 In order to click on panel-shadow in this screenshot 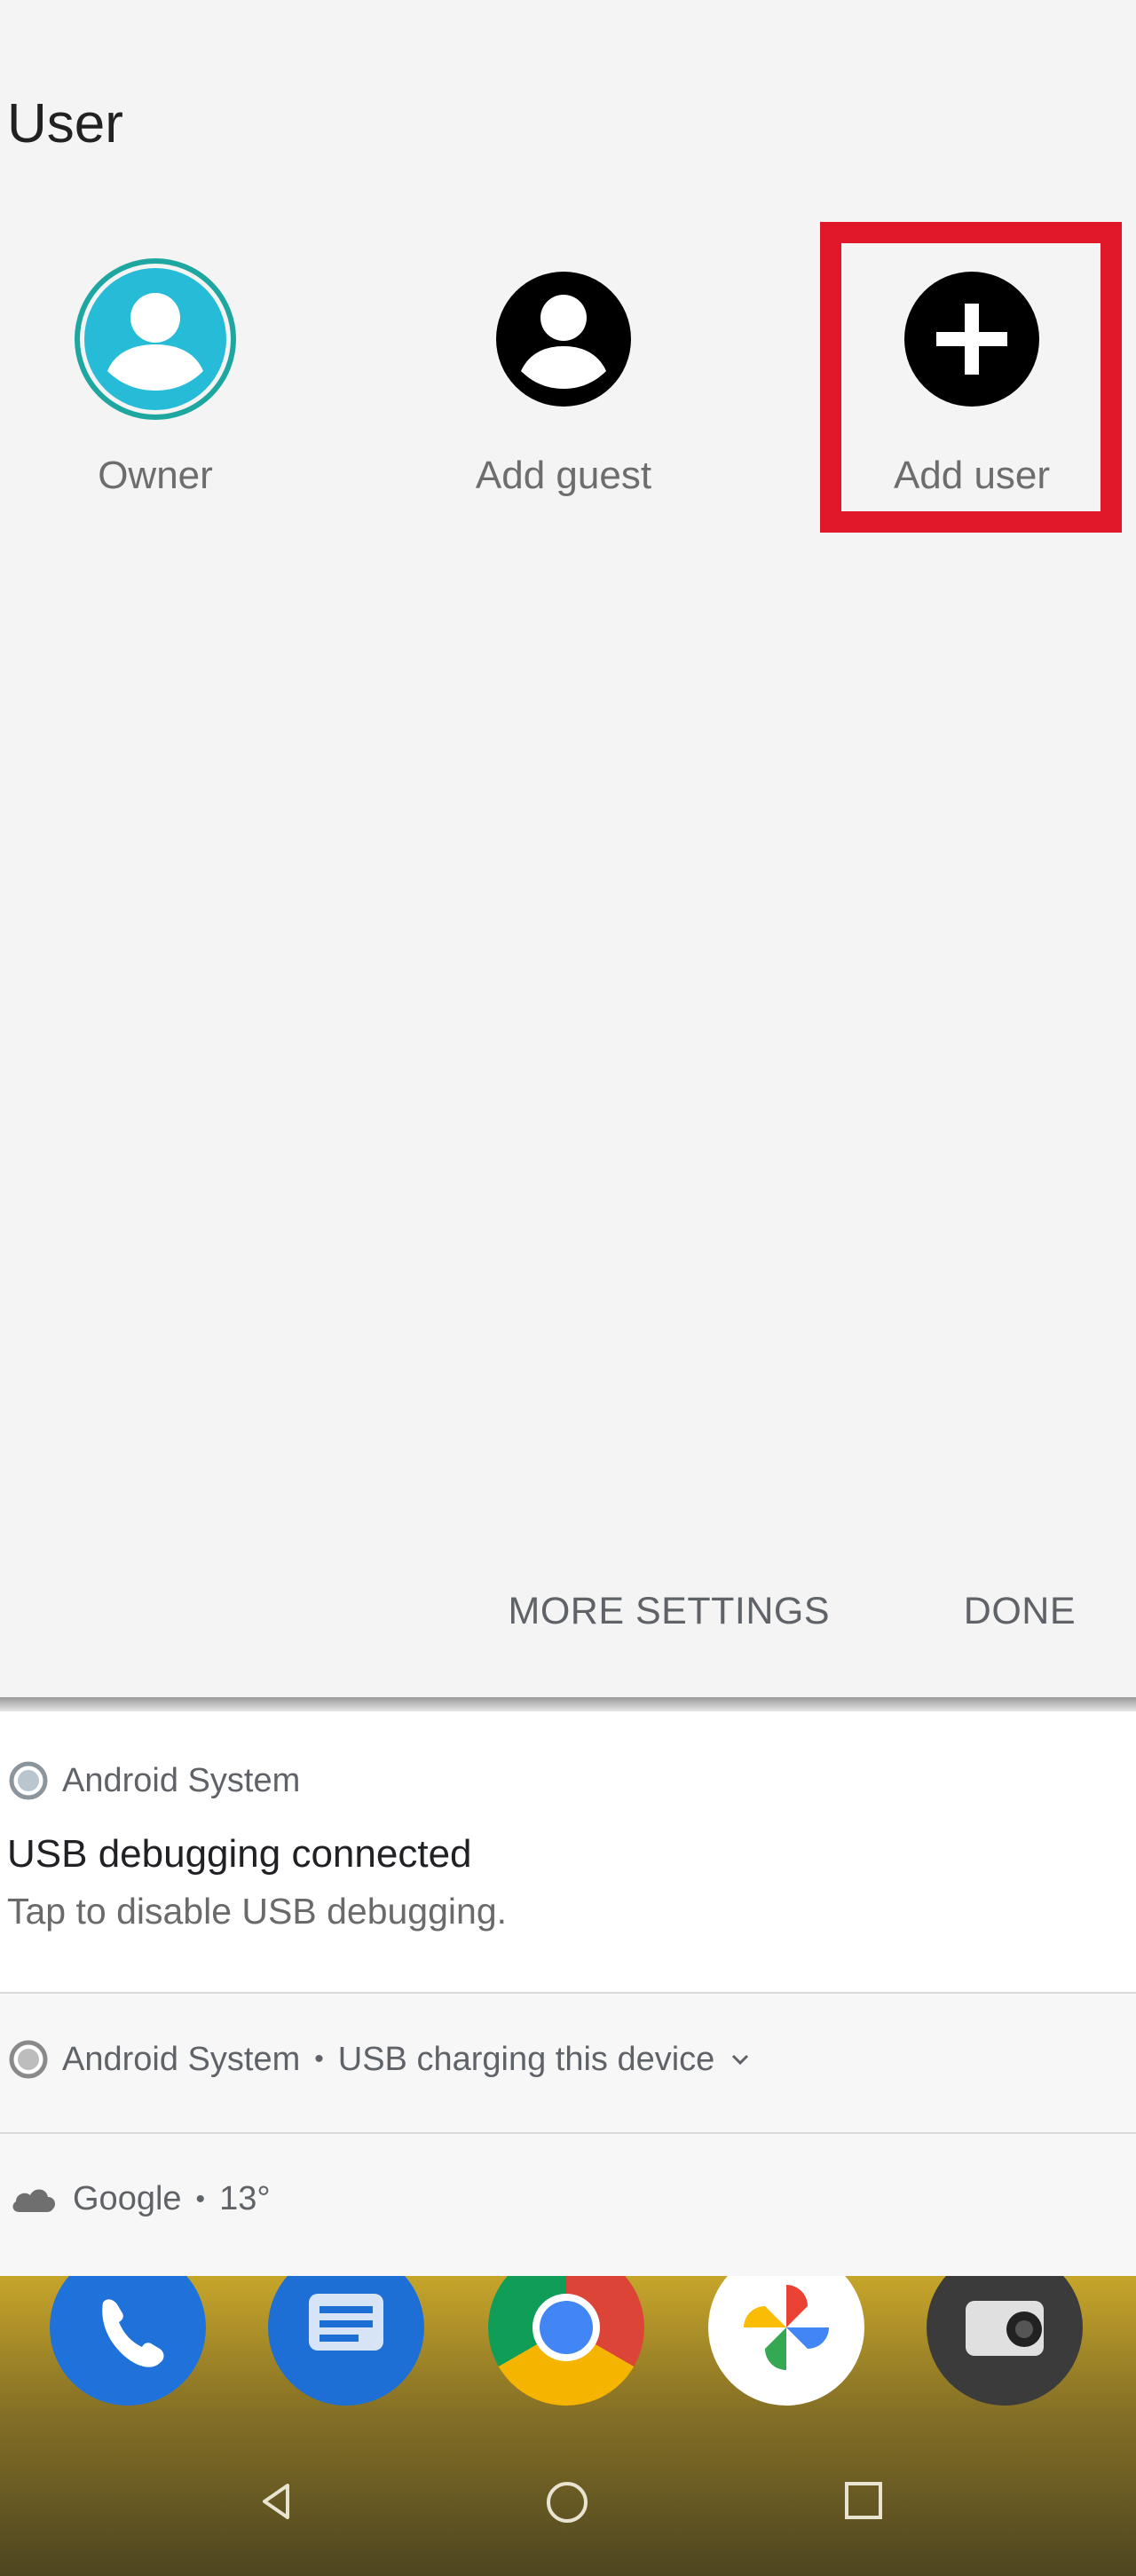, I will do `click(568, 1704)`.